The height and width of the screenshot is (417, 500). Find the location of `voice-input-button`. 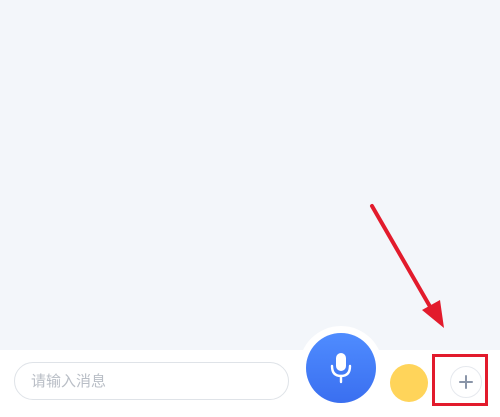

voice-input-button is located at coordinates (341, 368).